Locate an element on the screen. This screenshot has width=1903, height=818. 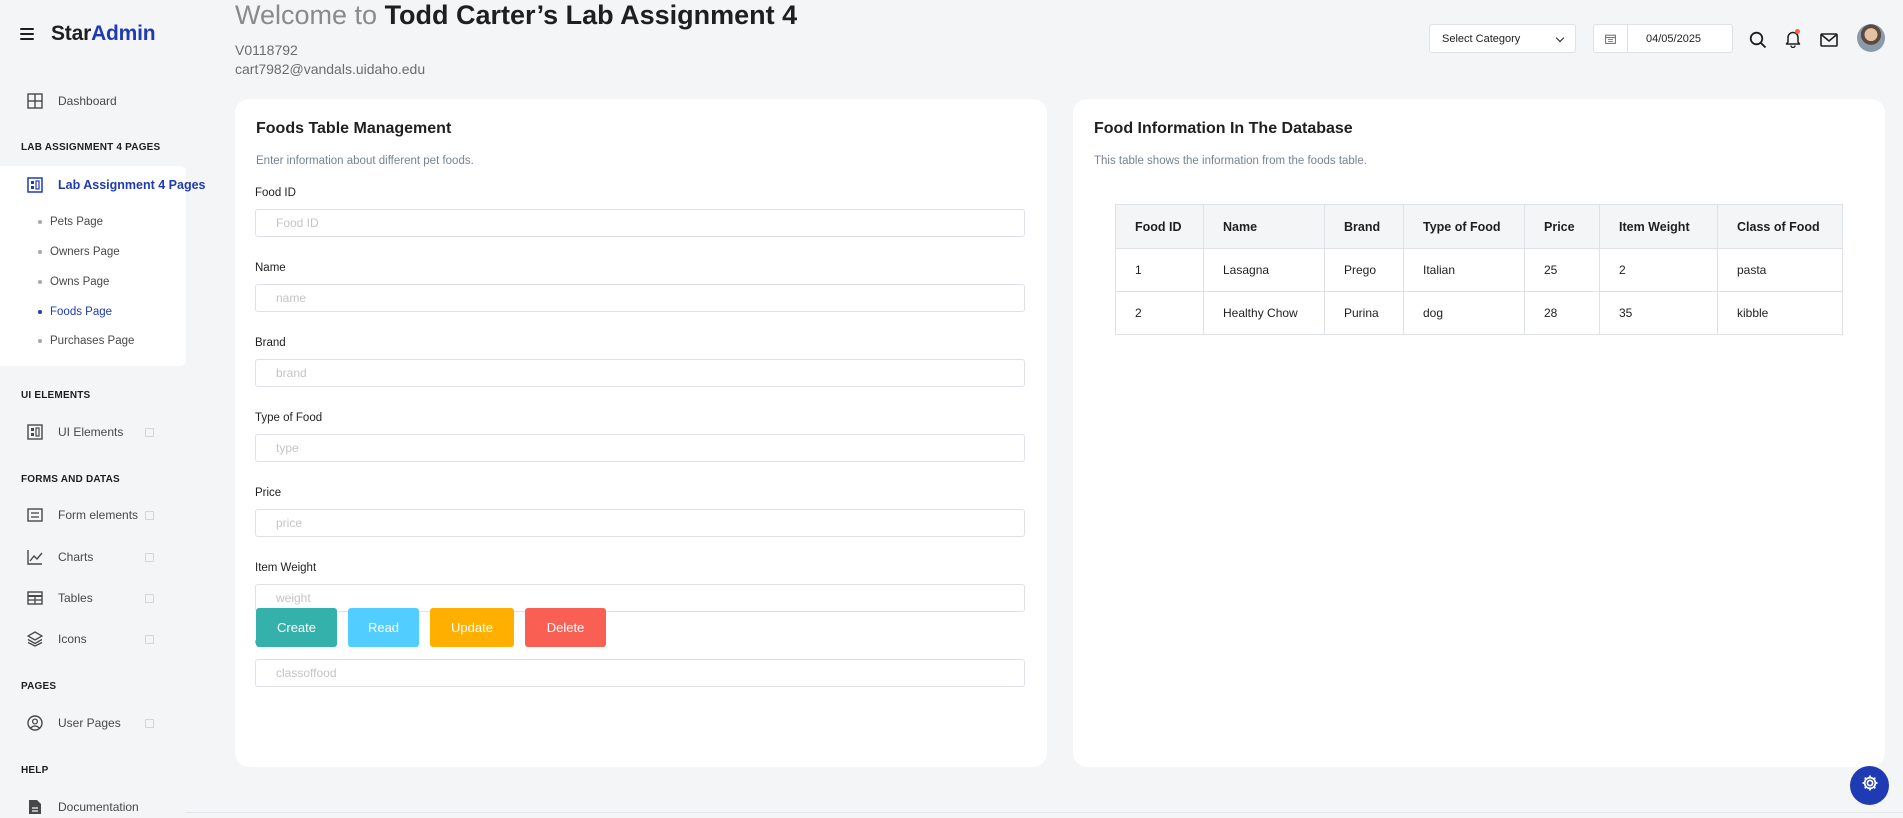
sidebar-item-dashboard: Dashboard is located at coordinates (93, 101).